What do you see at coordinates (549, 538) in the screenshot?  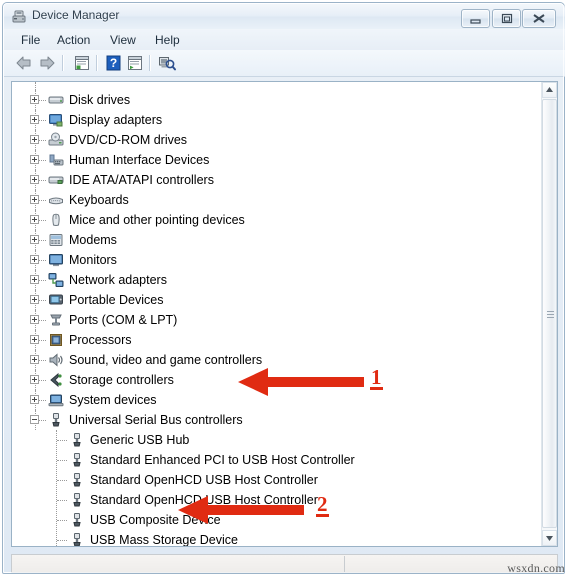 I see `scroll-down-icon` at bounding box center [549, 538].